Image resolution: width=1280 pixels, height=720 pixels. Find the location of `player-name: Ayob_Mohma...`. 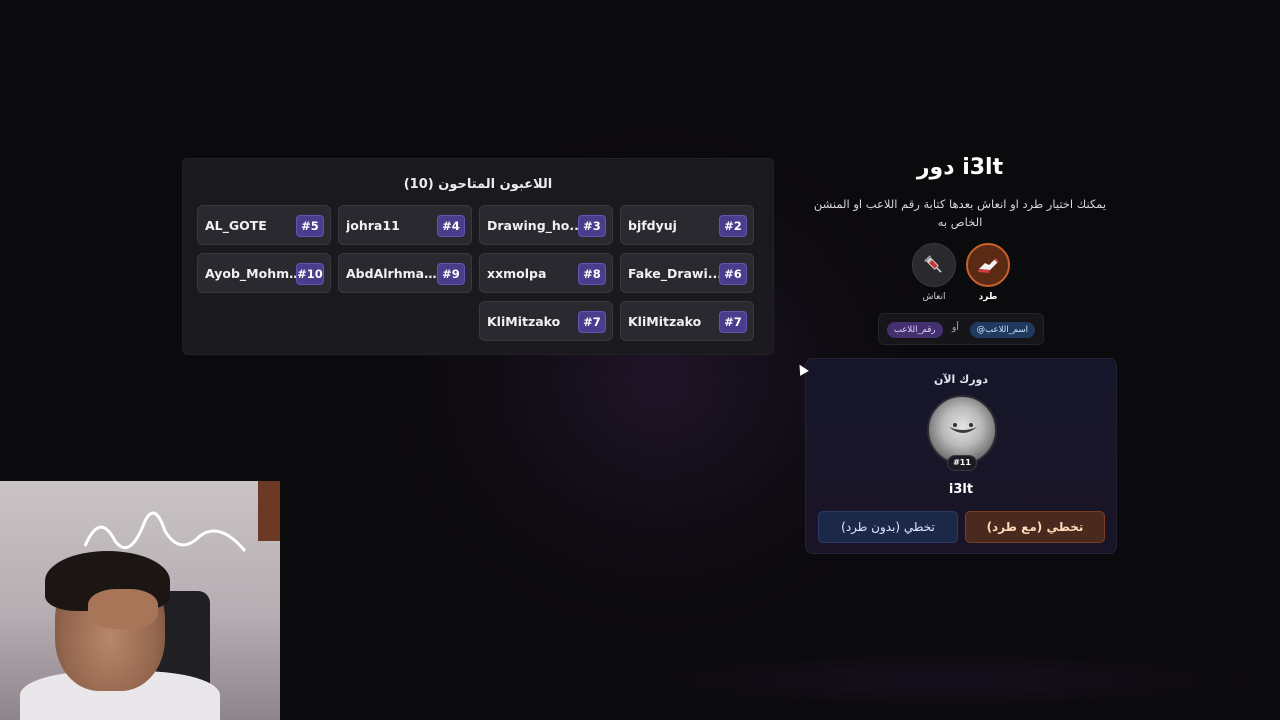

player-name: Ayob_Mohma... is located at coordinates (254, 273).